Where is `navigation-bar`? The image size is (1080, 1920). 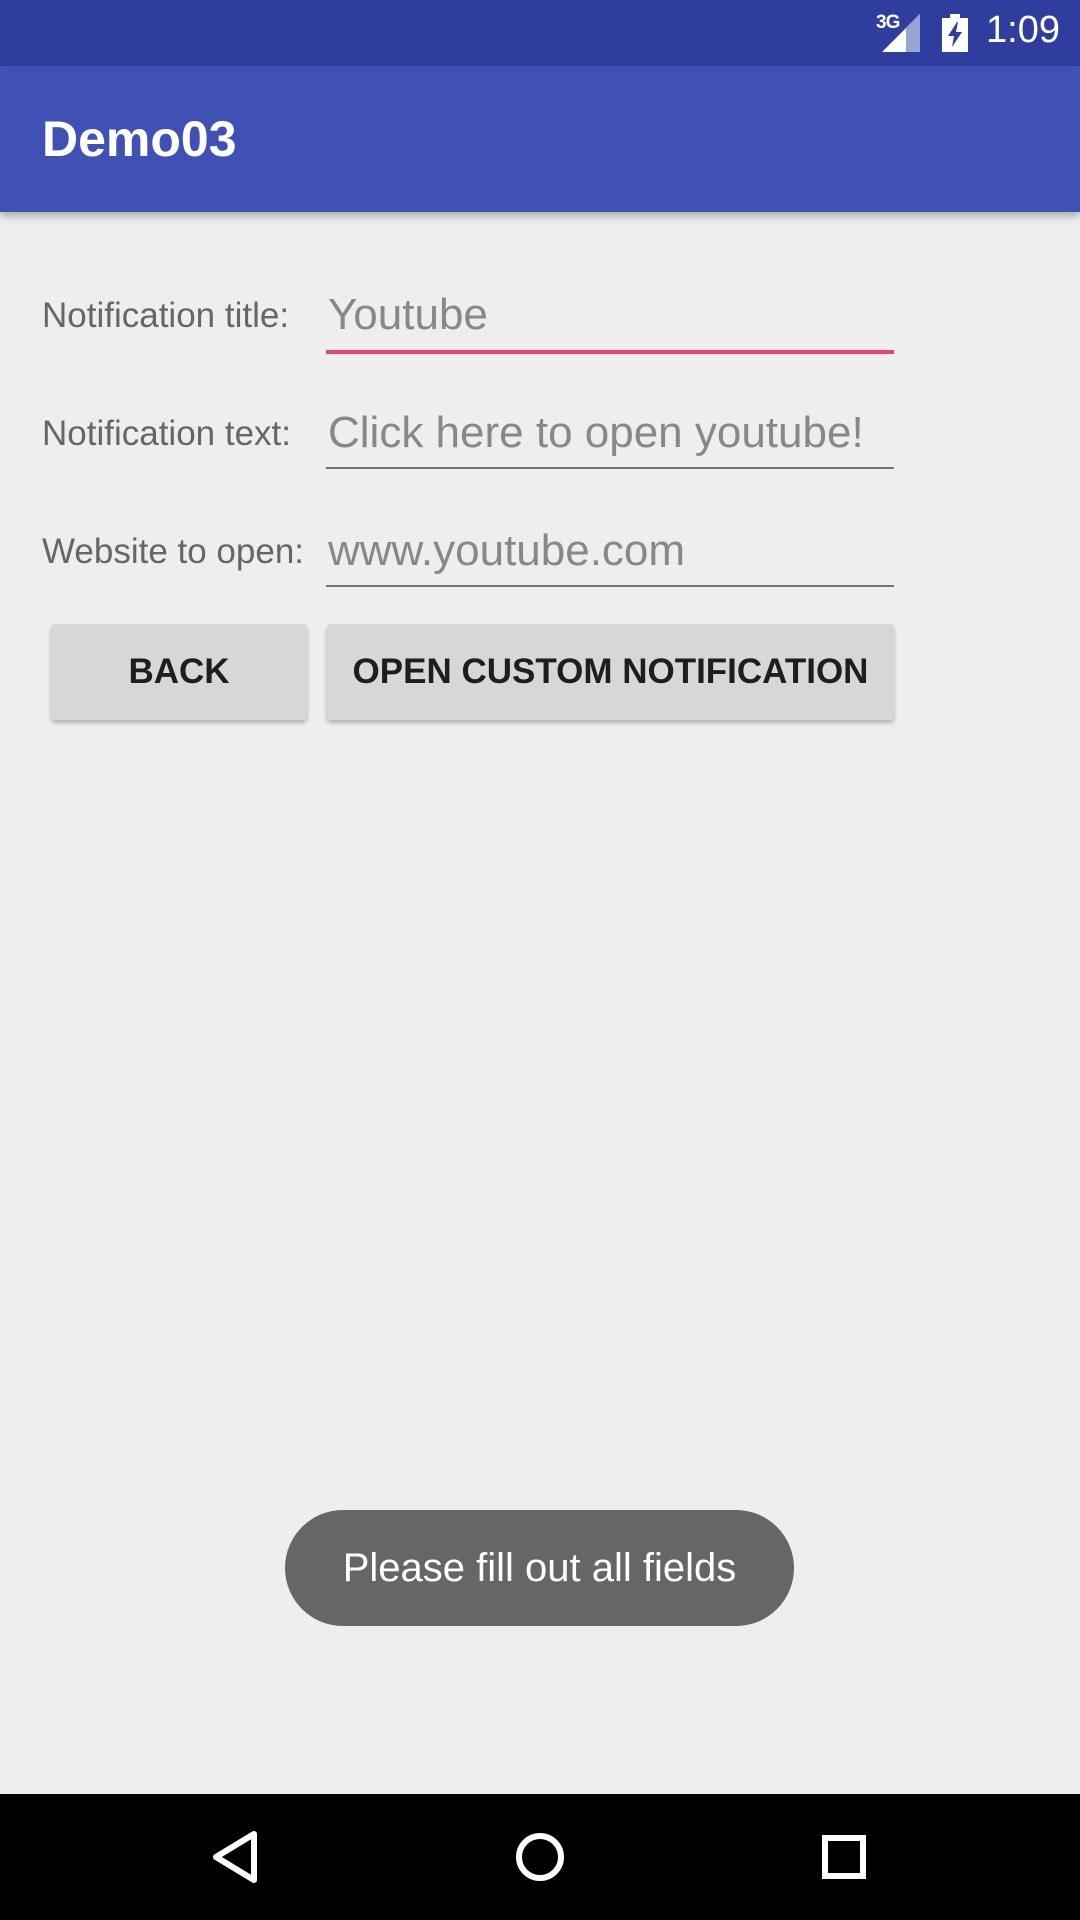 navigation-bar is located at coordinates (540, 1857).